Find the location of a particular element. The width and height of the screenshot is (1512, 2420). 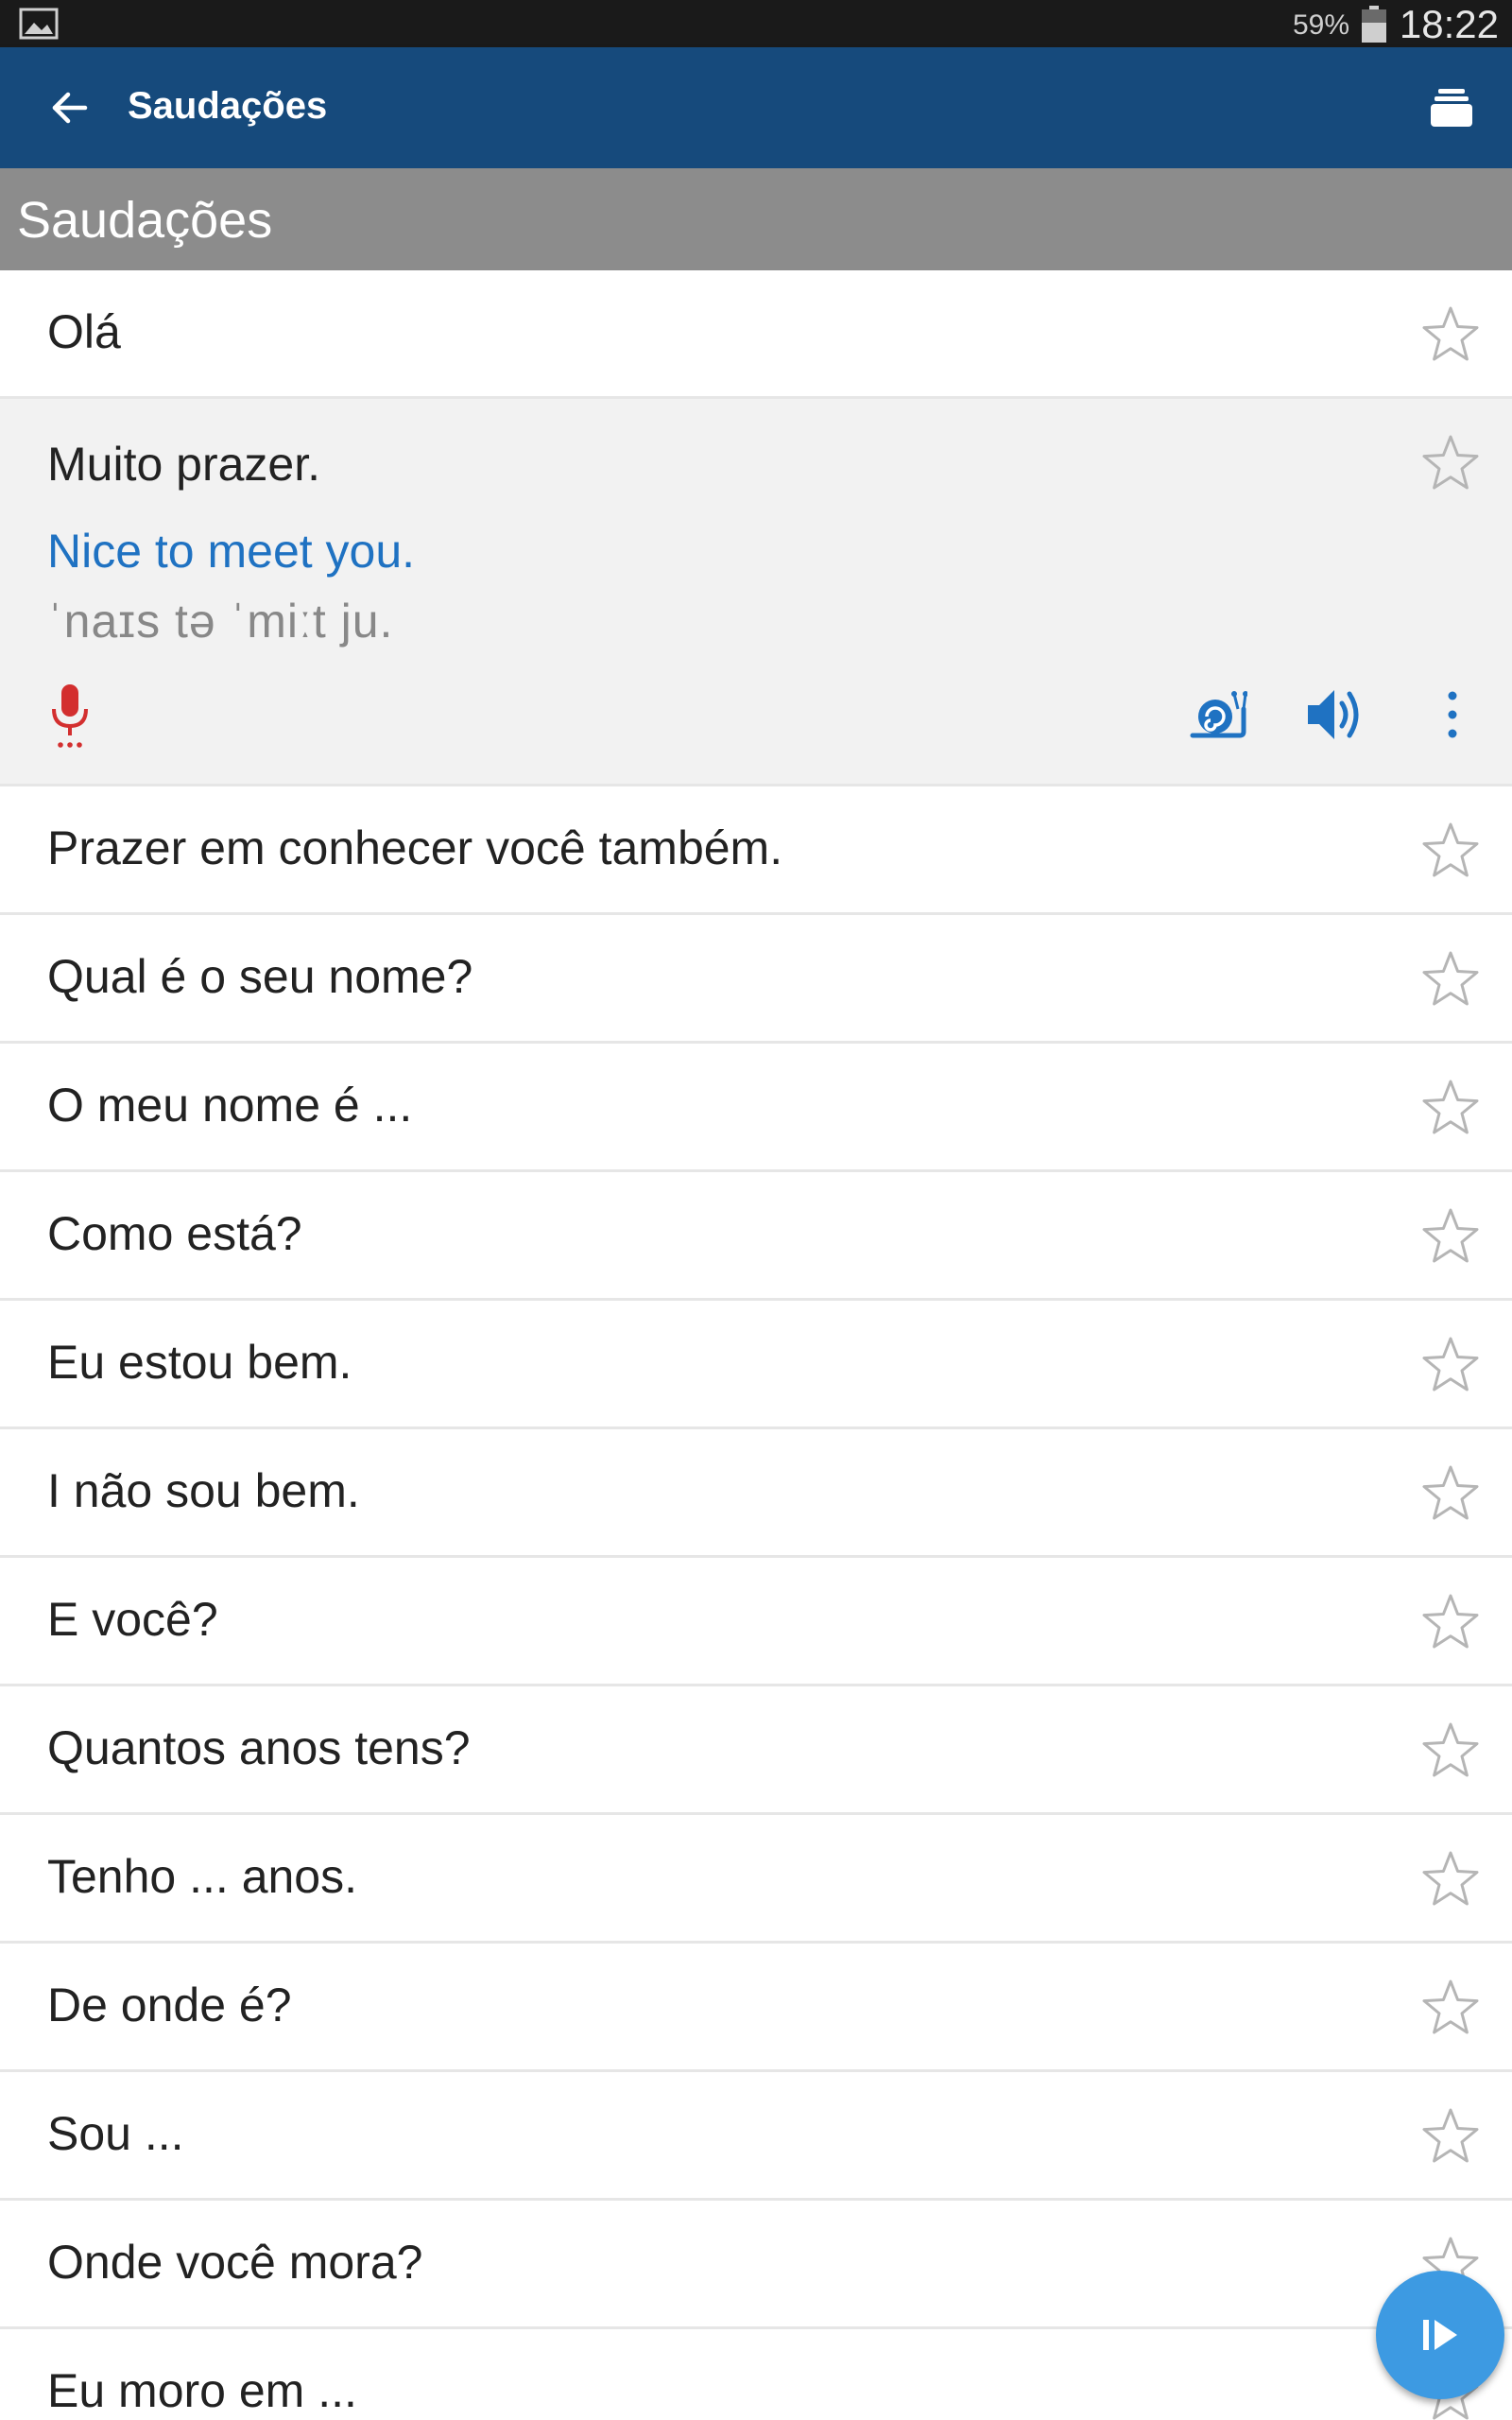

app-bar-title: Saudações is located at coordinates (228, 106).